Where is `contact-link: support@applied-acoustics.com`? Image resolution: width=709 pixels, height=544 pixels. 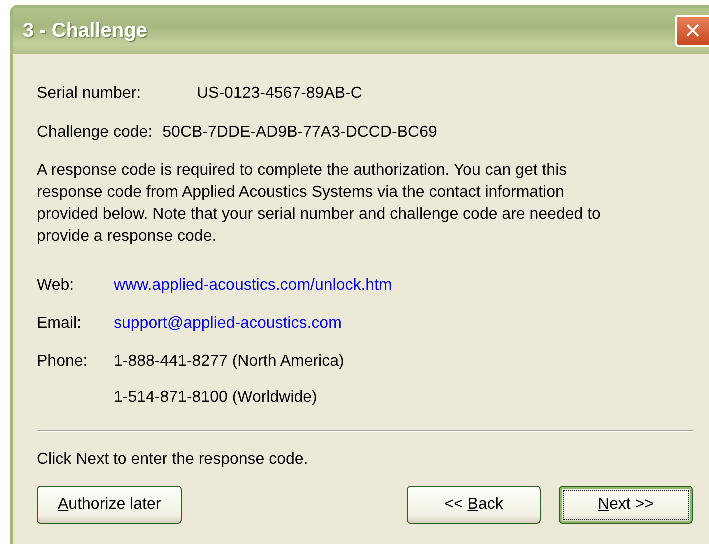
contact-link: support@applied-acoustics.com is located at coordinates (228, 324).